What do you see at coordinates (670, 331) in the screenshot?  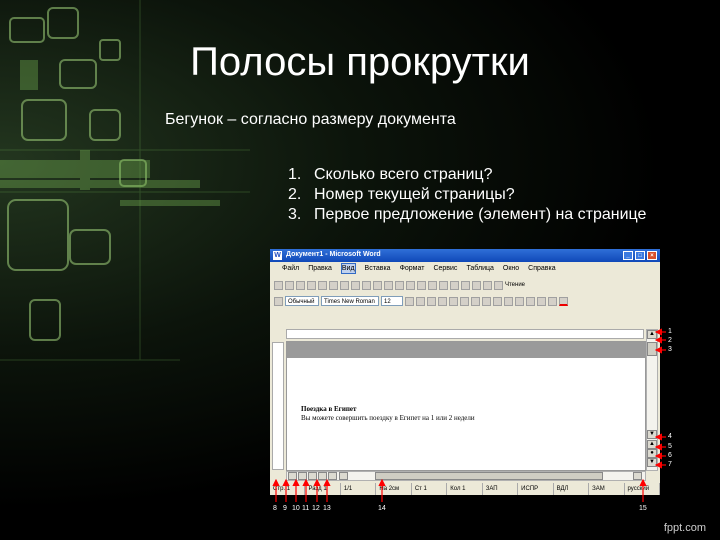 I see `callout-label: 1` at bounding box center [670, 331].